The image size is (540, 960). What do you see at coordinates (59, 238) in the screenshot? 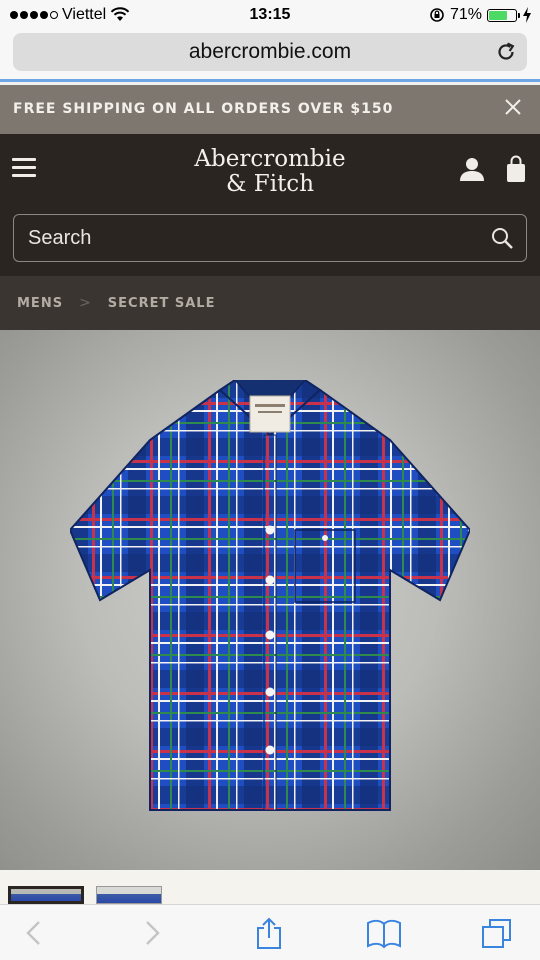
I see `search-input: Search` at bounding box center [59, 238].